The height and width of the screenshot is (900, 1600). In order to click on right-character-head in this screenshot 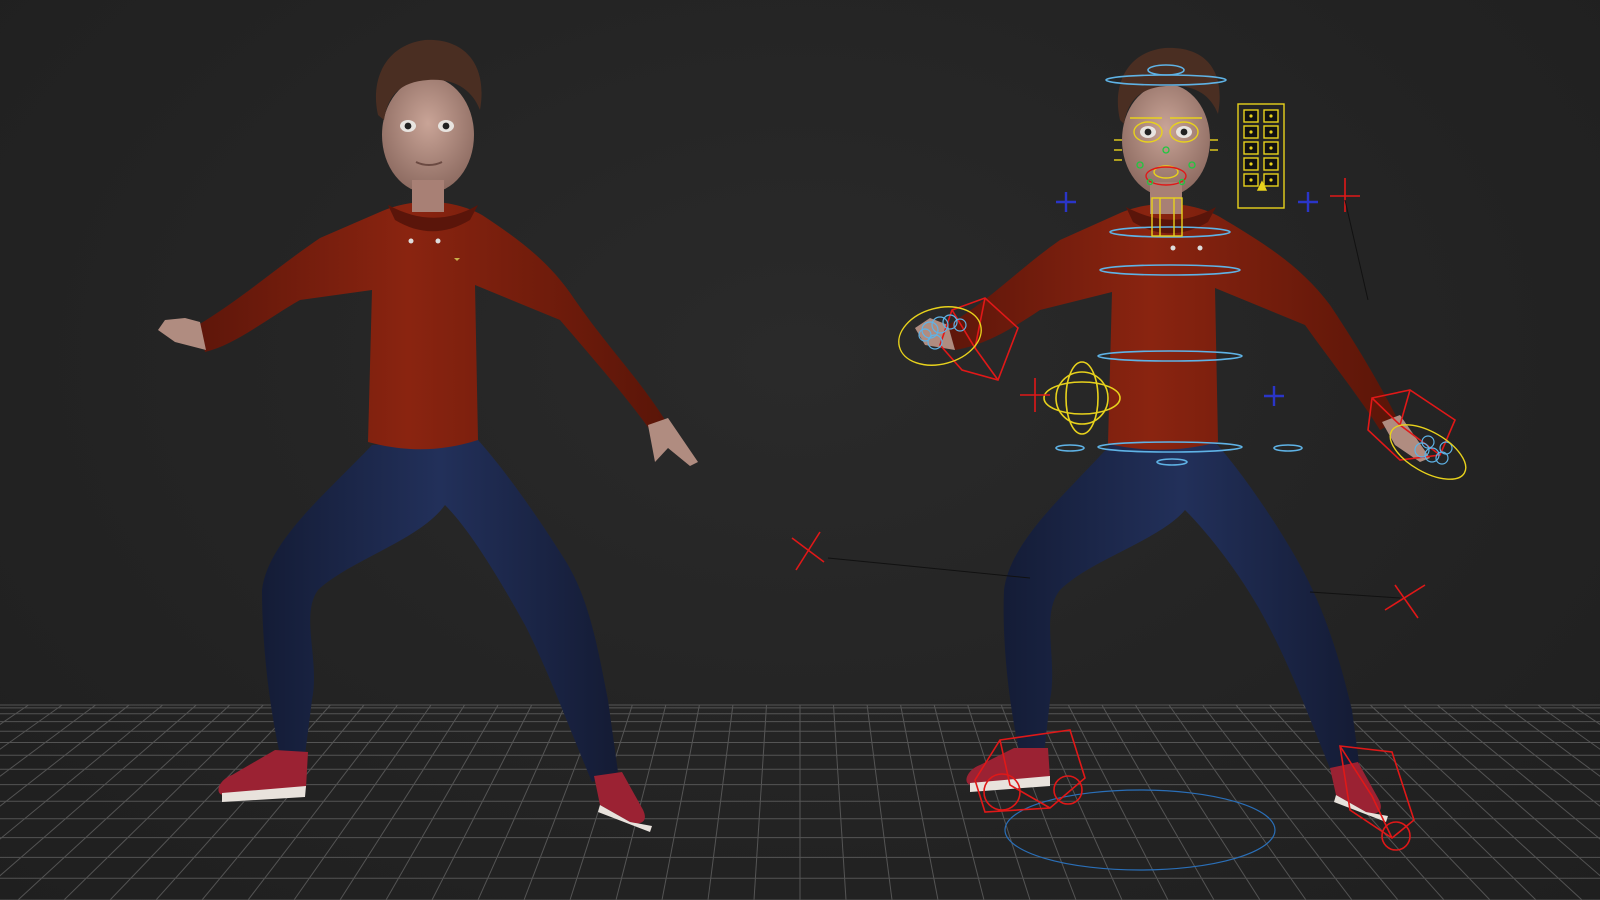, I will do `click(1166, 140)`.